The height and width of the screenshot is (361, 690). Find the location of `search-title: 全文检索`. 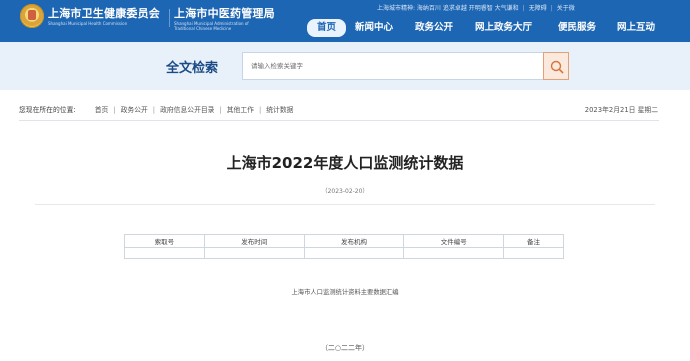

search-title: 全文检索 is located at coordinates (192, 68).